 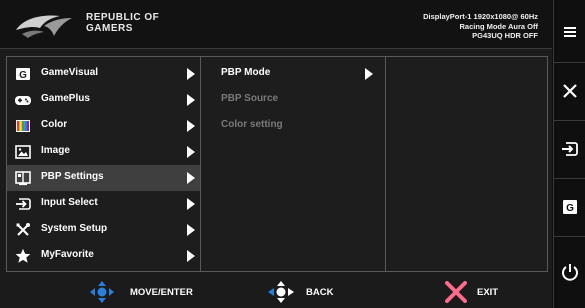 What do you see at coordinates (74, 228) in the screenshot?
I see `menu-item-label: System Setup` at bounding box center [74, 228].